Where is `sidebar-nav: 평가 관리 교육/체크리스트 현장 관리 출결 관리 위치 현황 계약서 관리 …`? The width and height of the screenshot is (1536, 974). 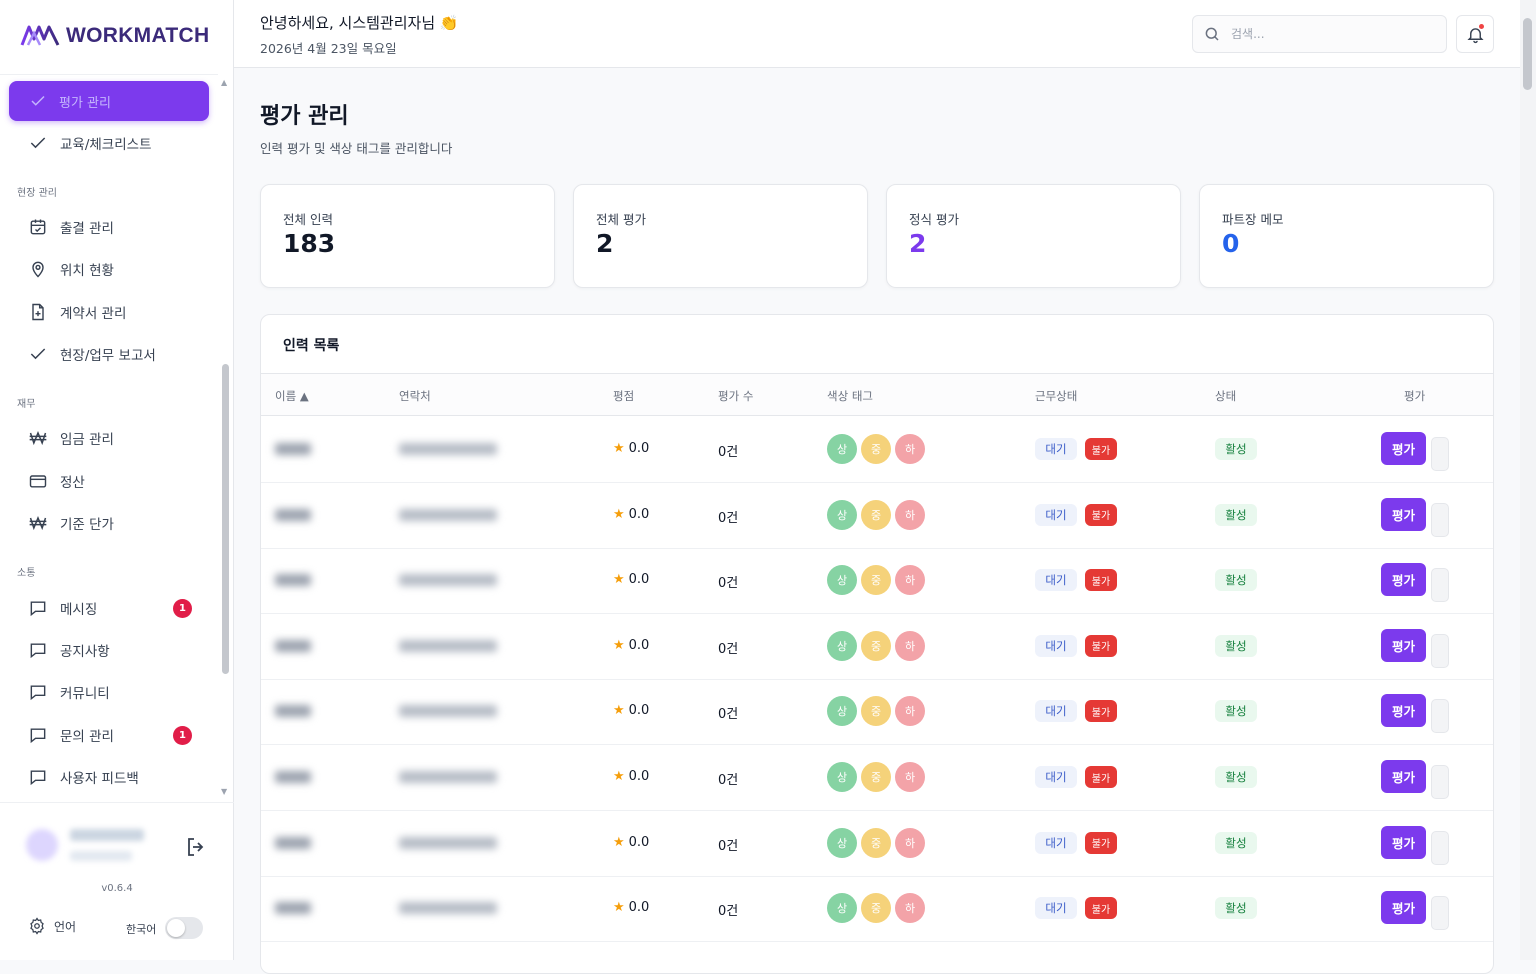
sidebar-nav: 평가 관리 교육/체크리스트 현장 관리 출결 관리 위치 현황 계약서 관리 … is located at coordinates (109, 438).